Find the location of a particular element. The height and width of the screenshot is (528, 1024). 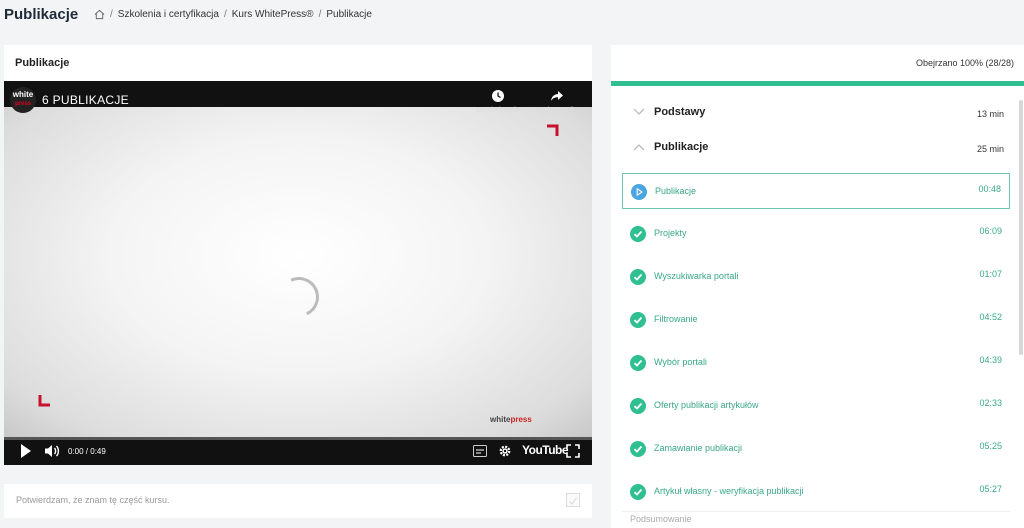

lesson-label: Wyszukiwarka portali is located at coordinates (696, 276).